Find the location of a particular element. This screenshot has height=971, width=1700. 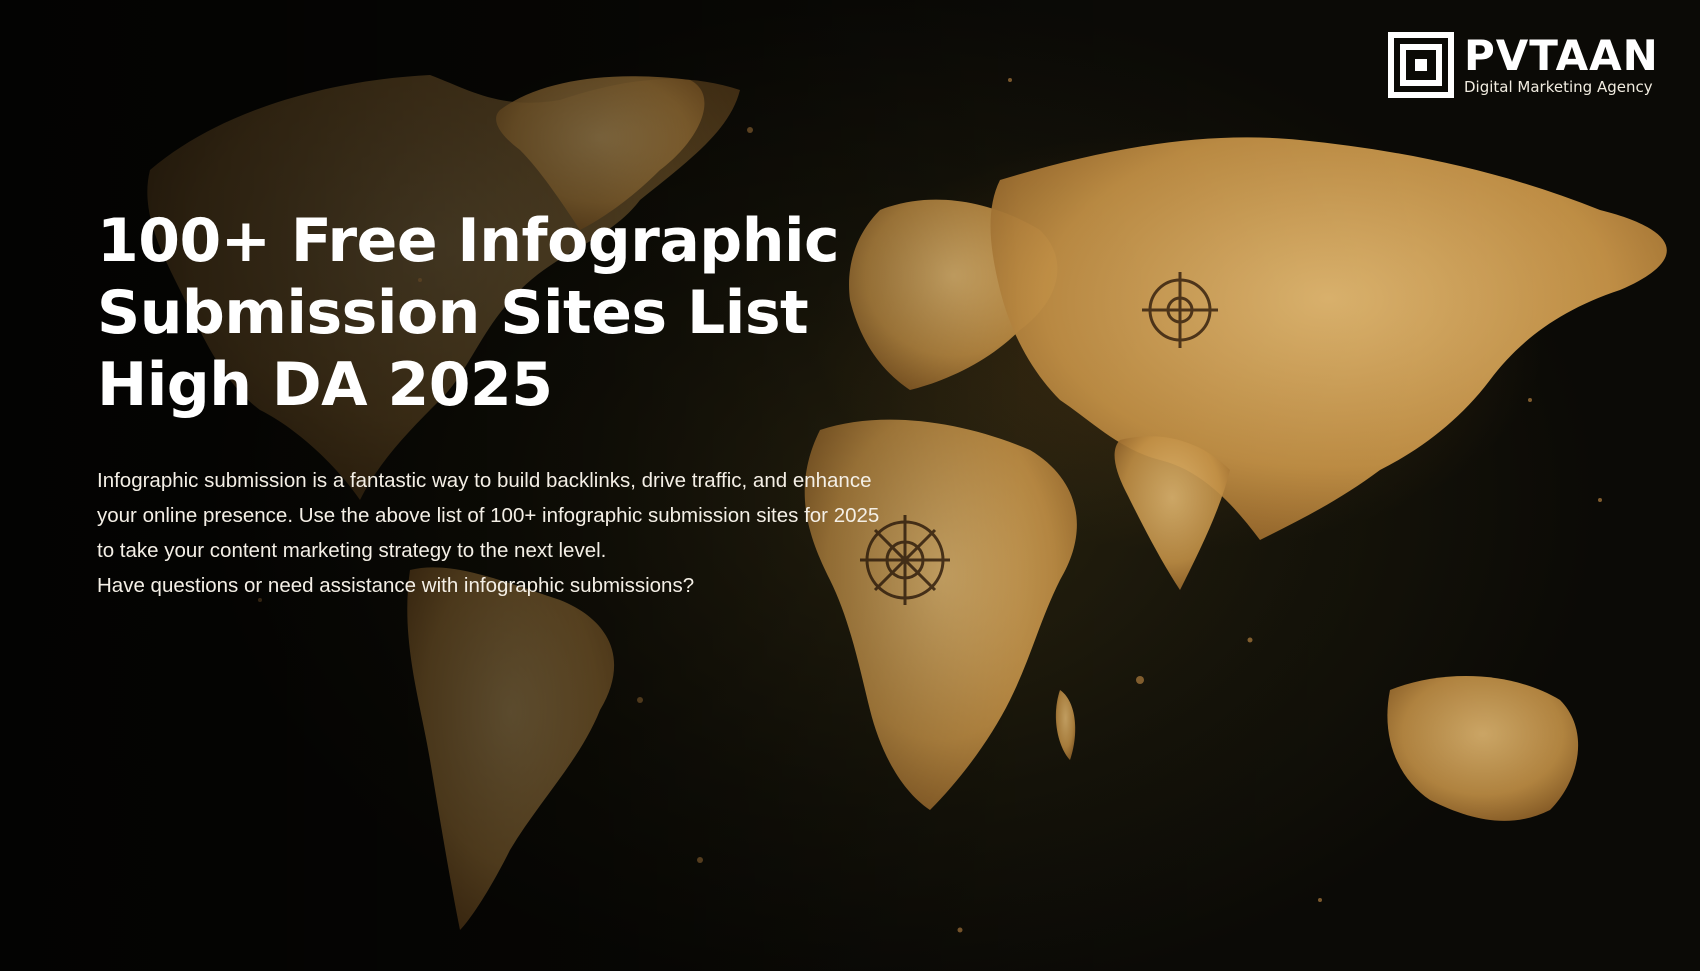

brand-logo: PVTAAN Digital Marketing Agency is located at coordinates (1523, 65).